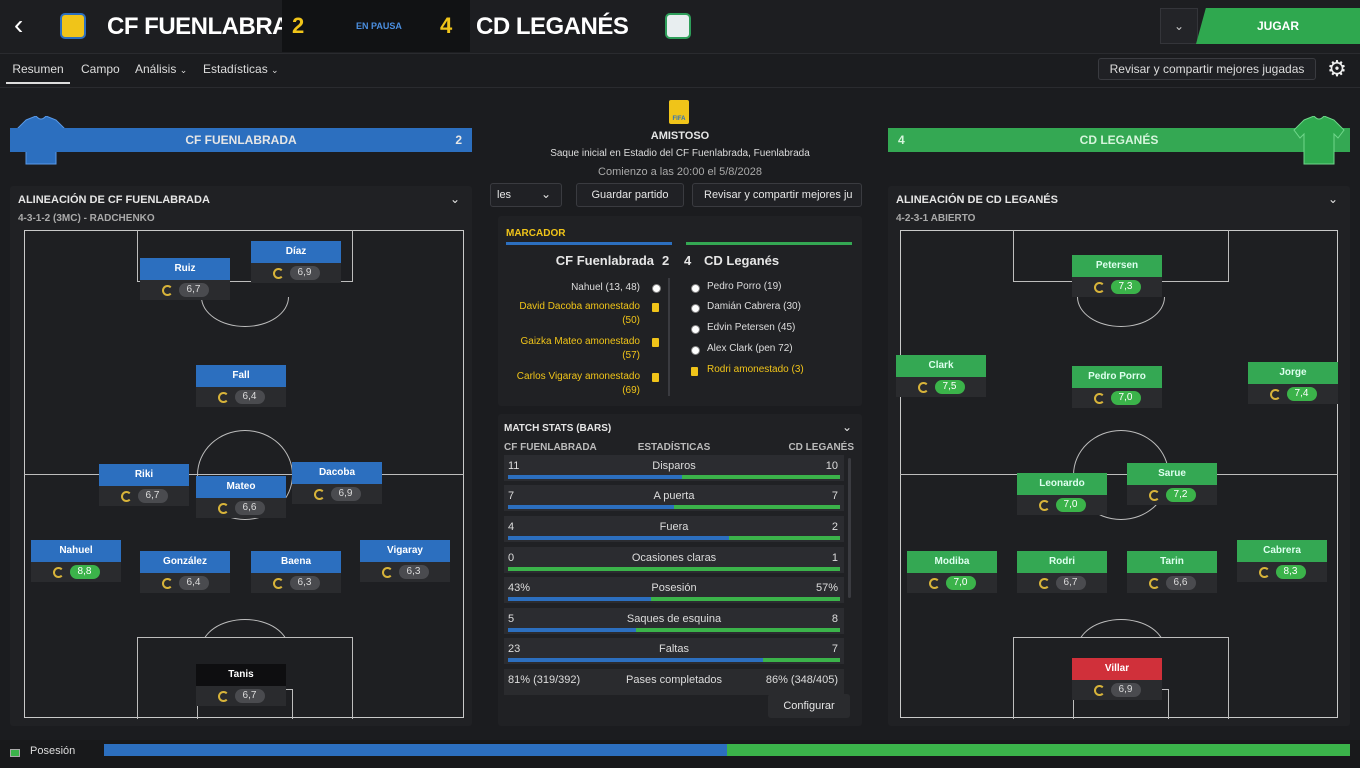 The image size is (1360, 768). Describe the element at coordinates (241, 140) in the screenshot. I see `home-team-bar-name: CF FUENLABRADA` at that location.